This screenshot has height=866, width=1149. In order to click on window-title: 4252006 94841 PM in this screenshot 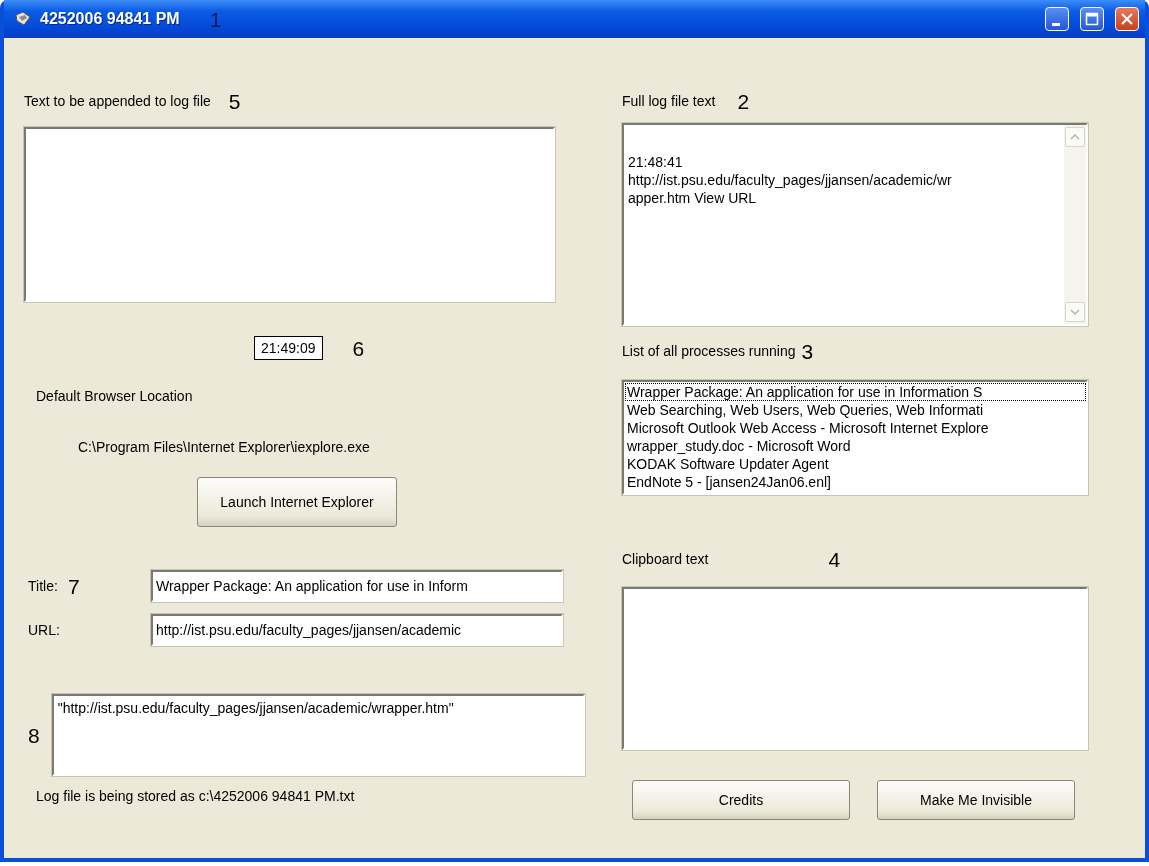, I will do `click(110, 19)`.